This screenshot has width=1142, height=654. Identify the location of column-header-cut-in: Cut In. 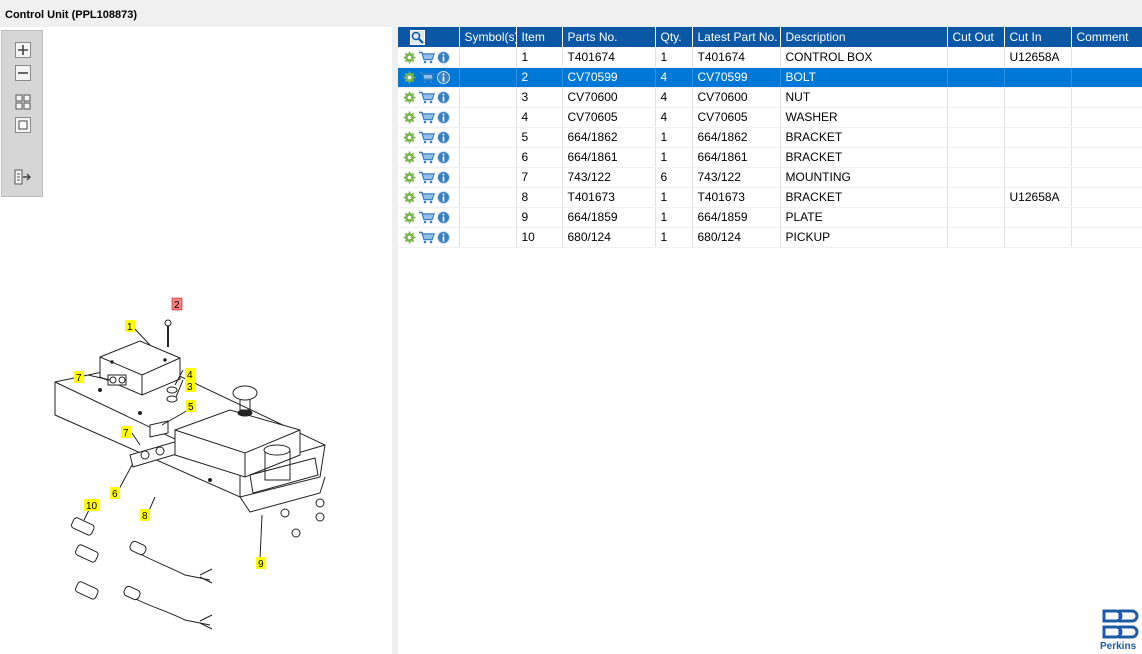
(1038, 37).